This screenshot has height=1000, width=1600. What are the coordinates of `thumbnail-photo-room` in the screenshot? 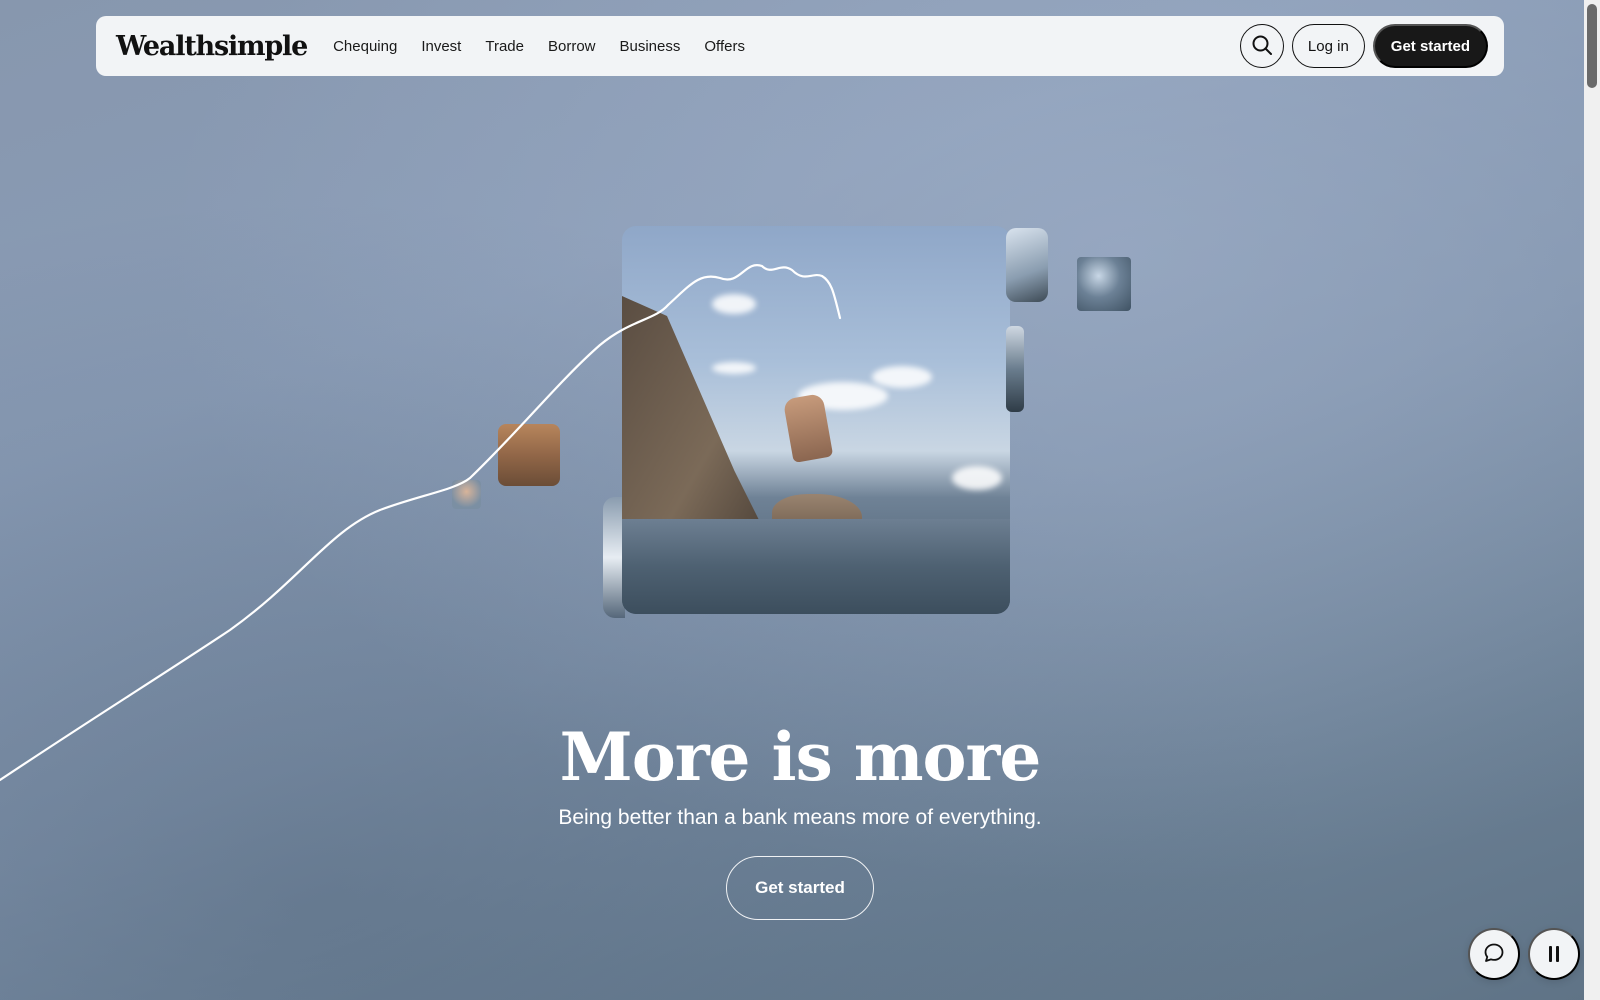 It's located at (529, 455).